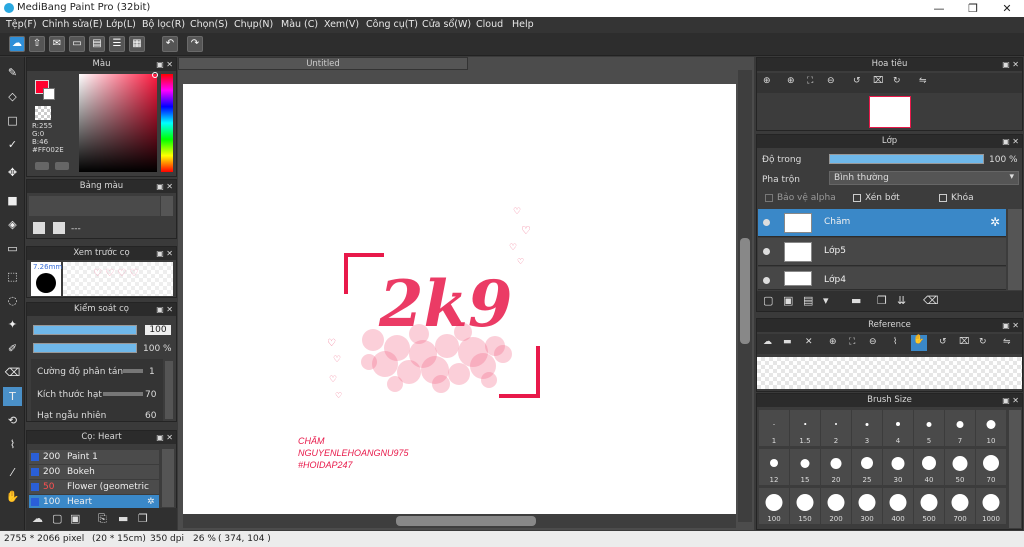  I want to click on close-reference-icon: ✕, so click(809, 342).